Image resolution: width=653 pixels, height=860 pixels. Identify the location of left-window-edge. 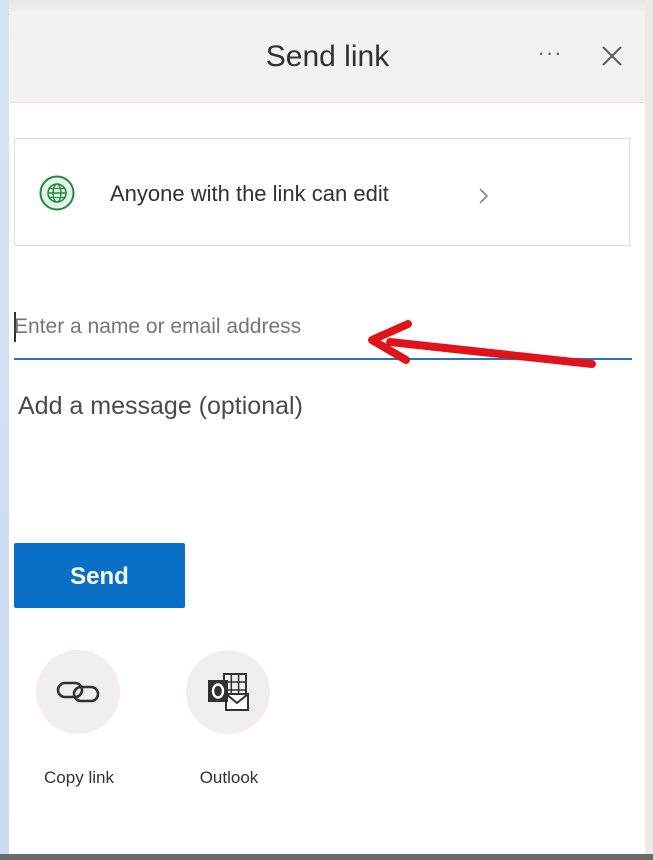
(4, 430).